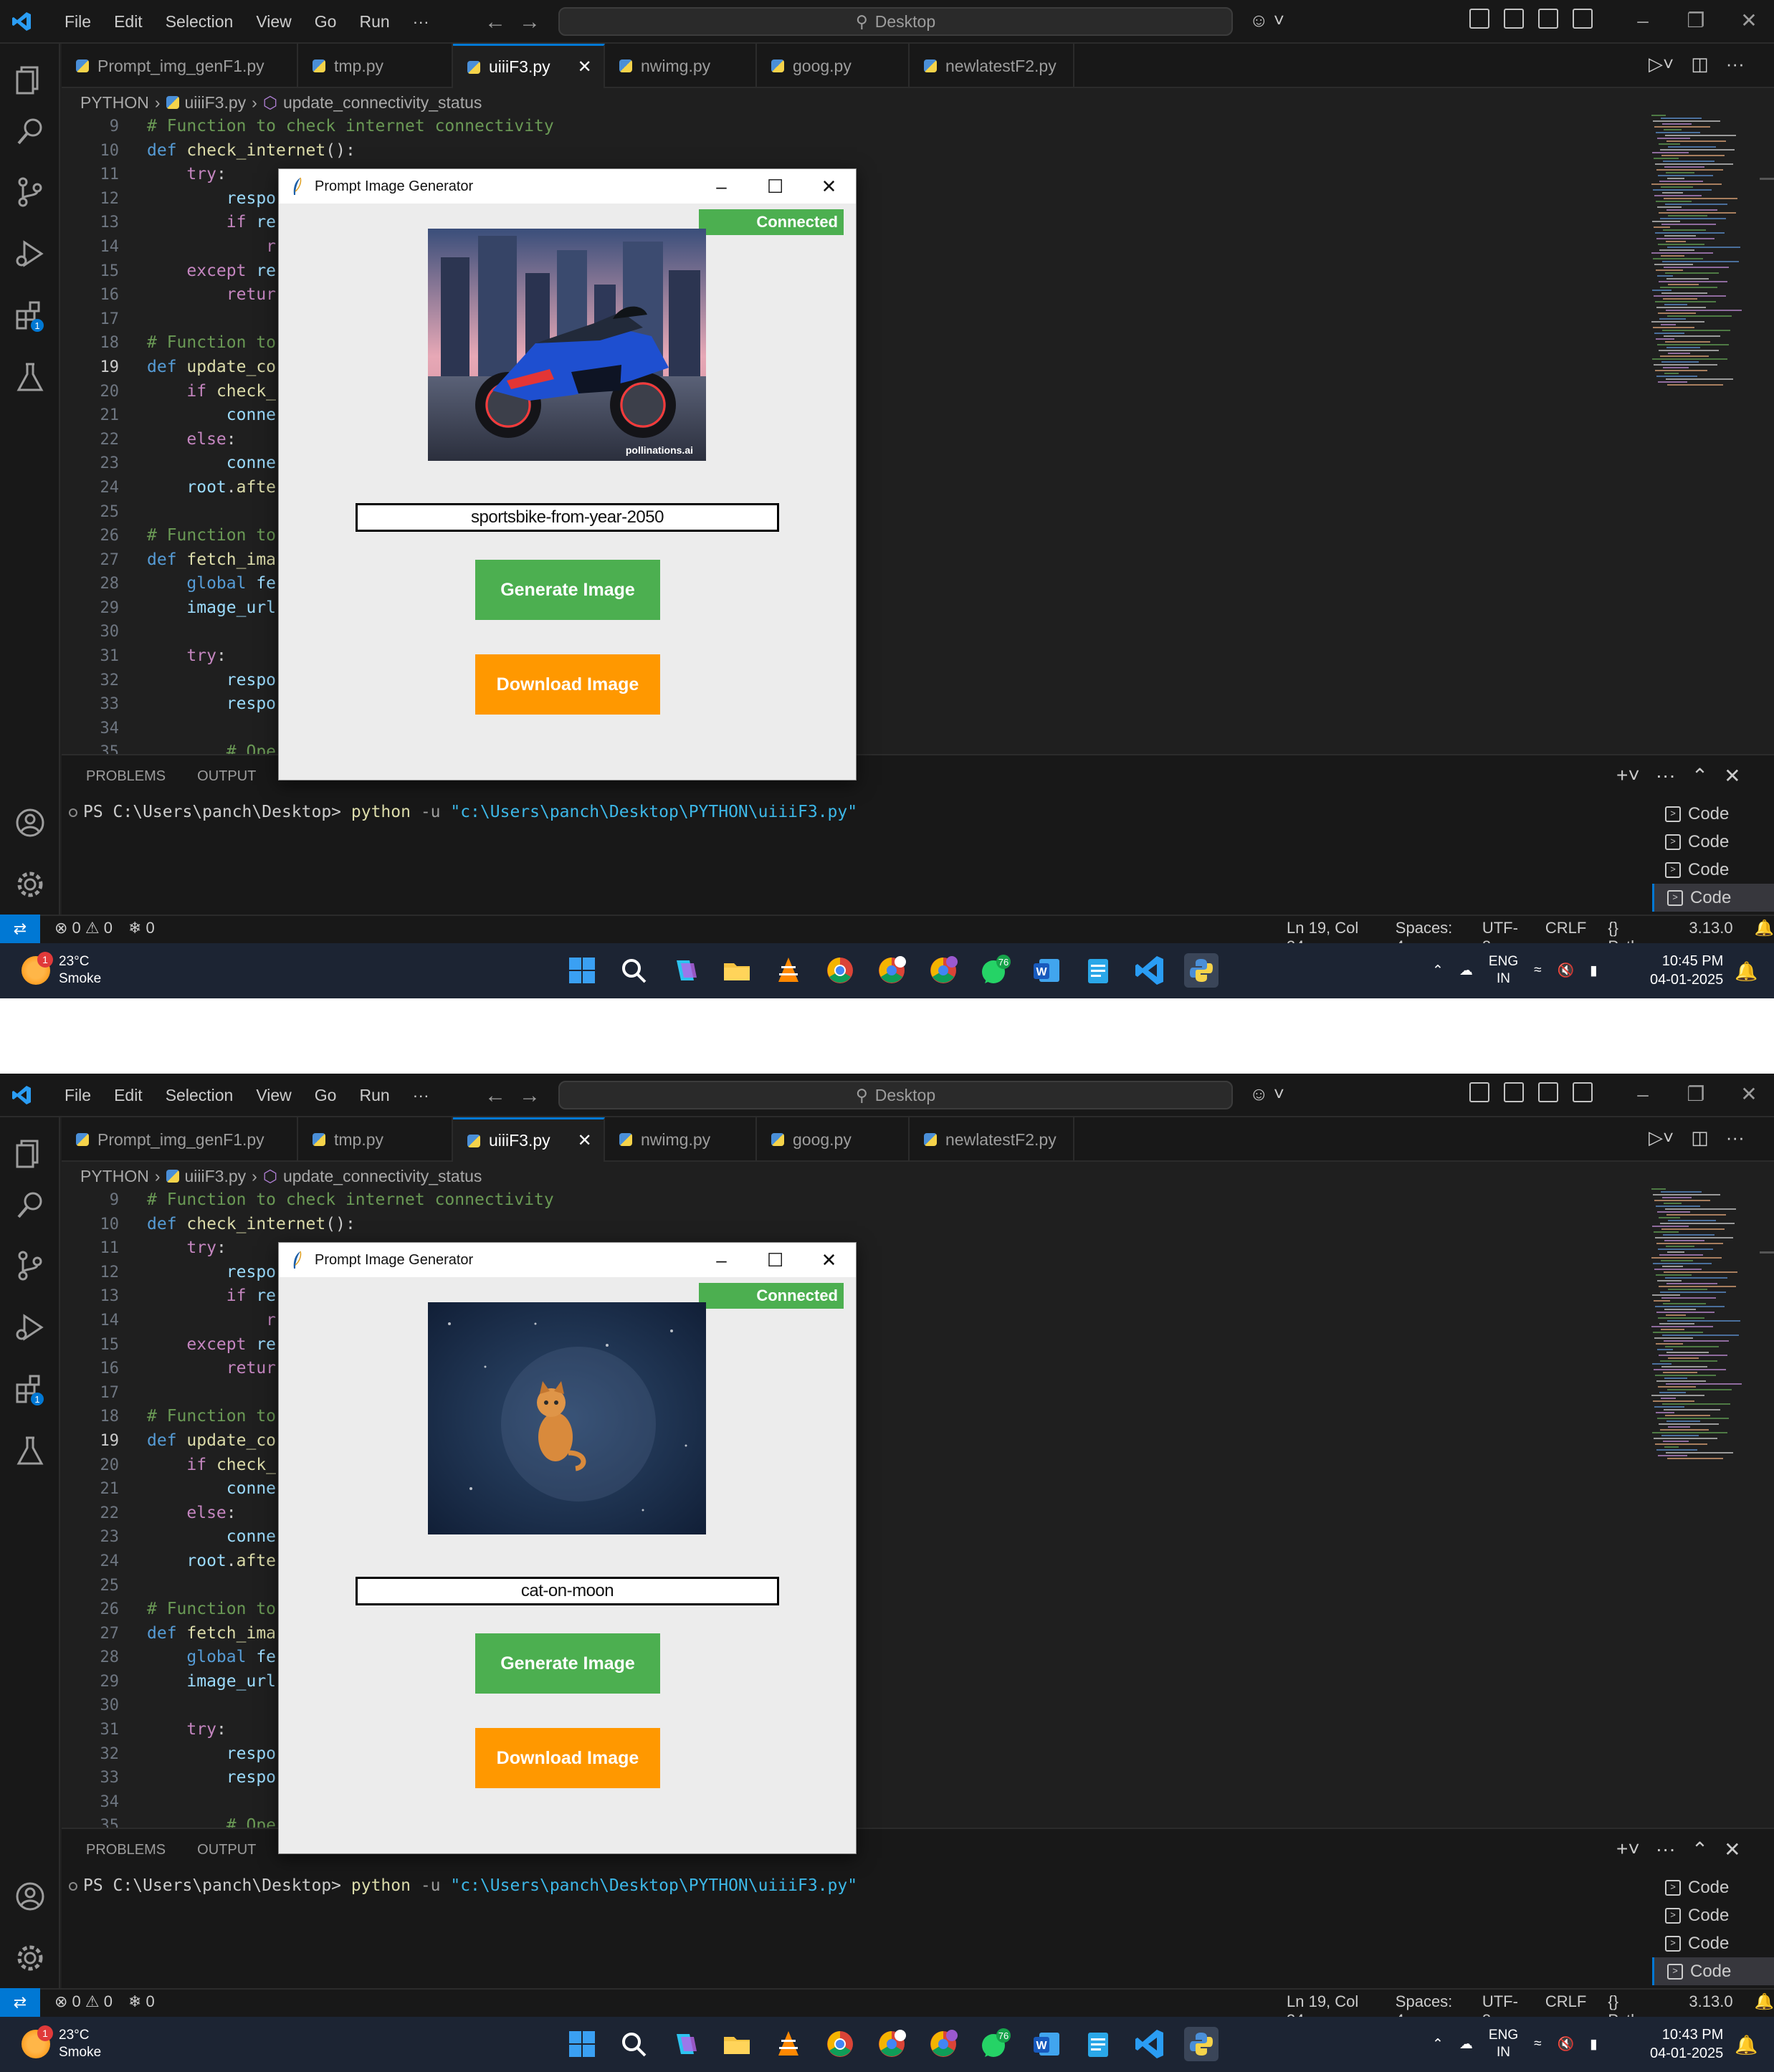 This screenshot has height=2072, width=1774. I want to click on source-control-icon, so click(30, 1266).